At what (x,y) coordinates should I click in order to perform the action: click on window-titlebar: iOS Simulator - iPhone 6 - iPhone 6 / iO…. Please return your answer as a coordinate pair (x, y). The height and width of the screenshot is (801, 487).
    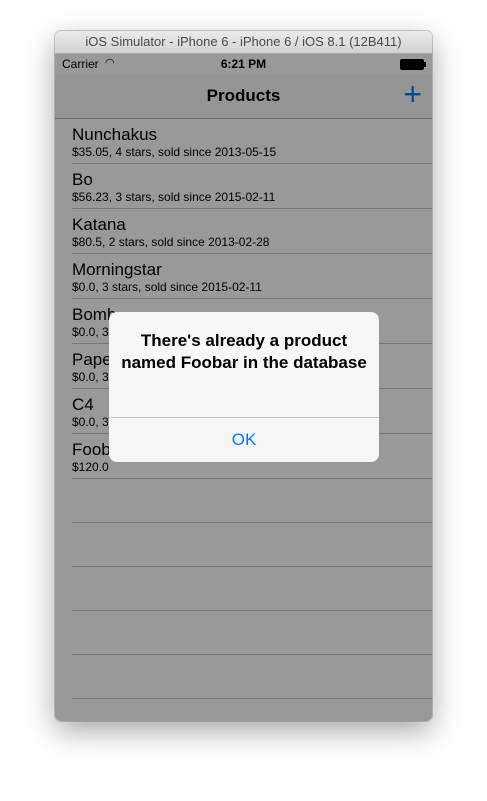
    Looking at the image, I should click on (243, 42).